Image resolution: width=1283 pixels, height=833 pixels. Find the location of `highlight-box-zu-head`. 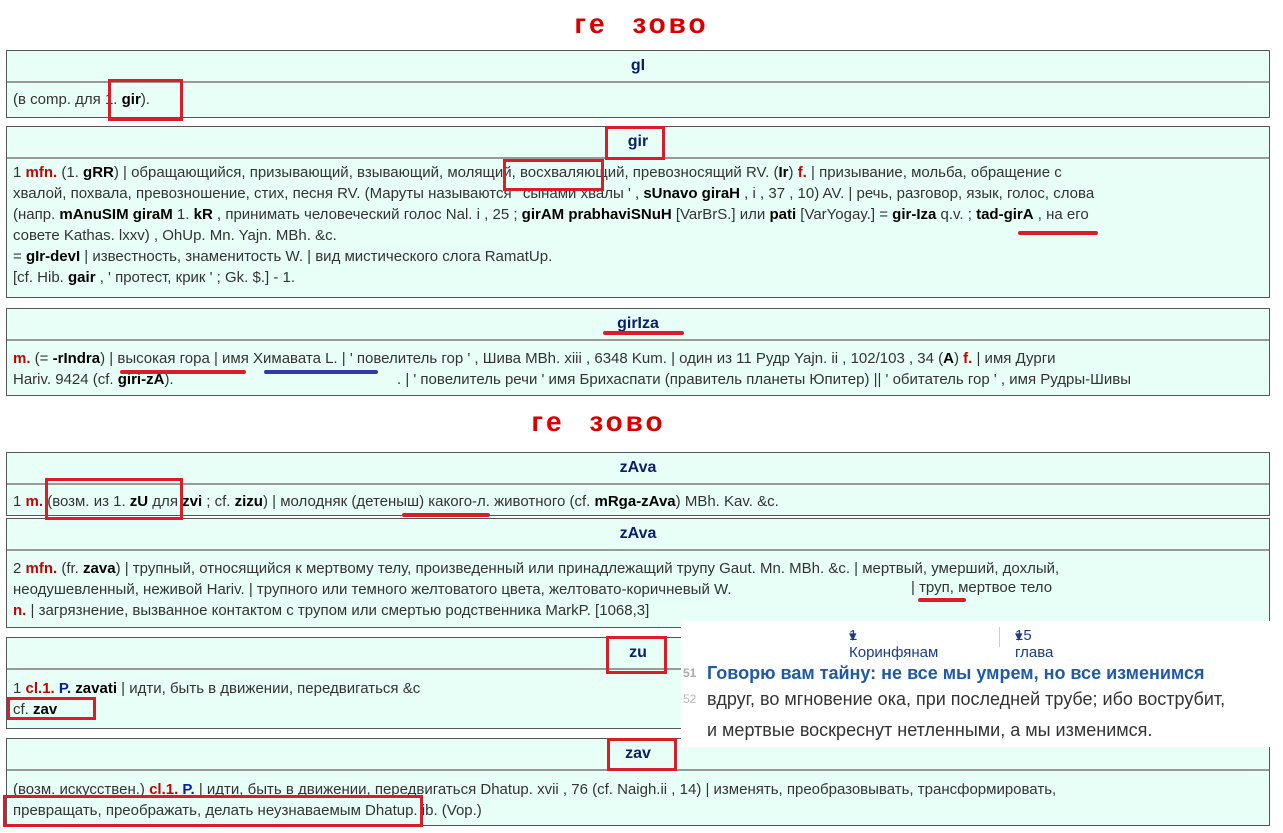

highlight-box-zu-head is located at coordinates (636, 655).